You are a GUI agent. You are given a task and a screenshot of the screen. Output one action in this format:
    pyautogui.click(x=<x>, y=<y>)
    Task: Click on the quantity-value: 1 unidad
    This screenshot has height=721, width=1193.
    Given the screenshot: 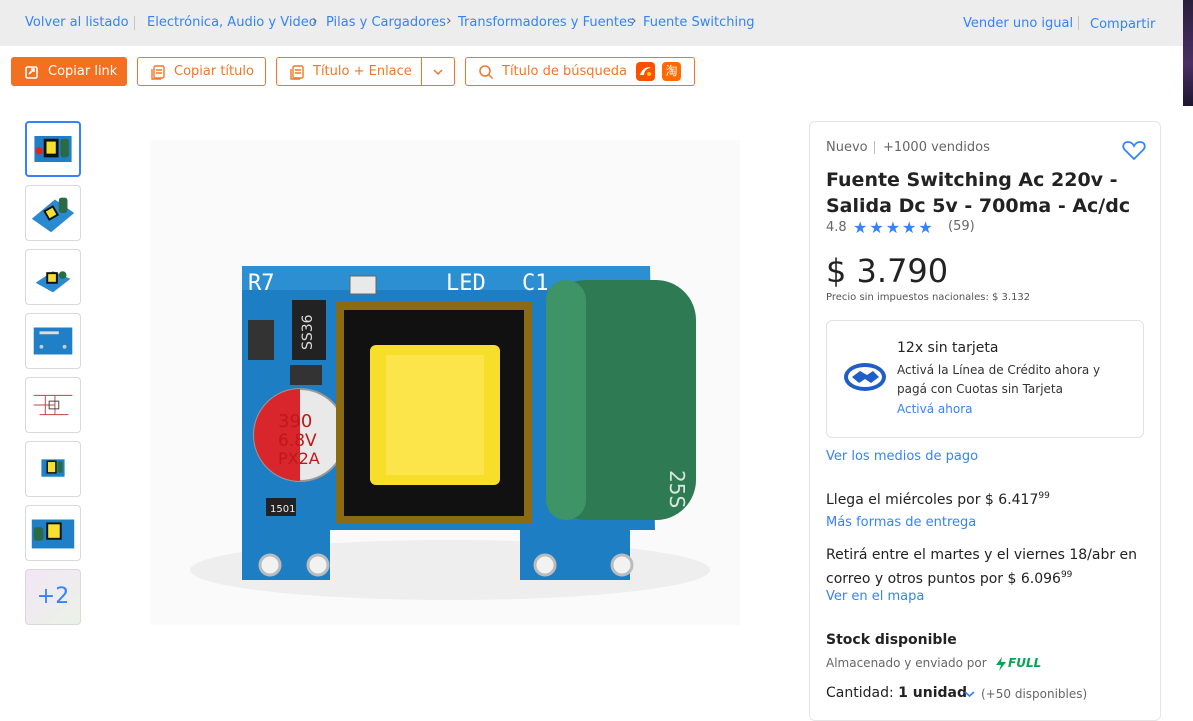 What is the action you would take?
    pyautogui.click(x=932, y=693)
    